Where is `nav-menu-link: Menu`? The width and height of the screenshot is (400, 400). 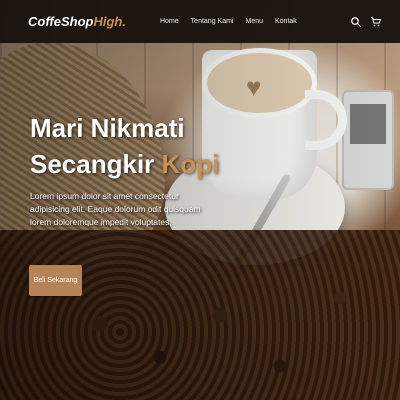 nav-menu-link: Menu is located at coordinates (254, 21).